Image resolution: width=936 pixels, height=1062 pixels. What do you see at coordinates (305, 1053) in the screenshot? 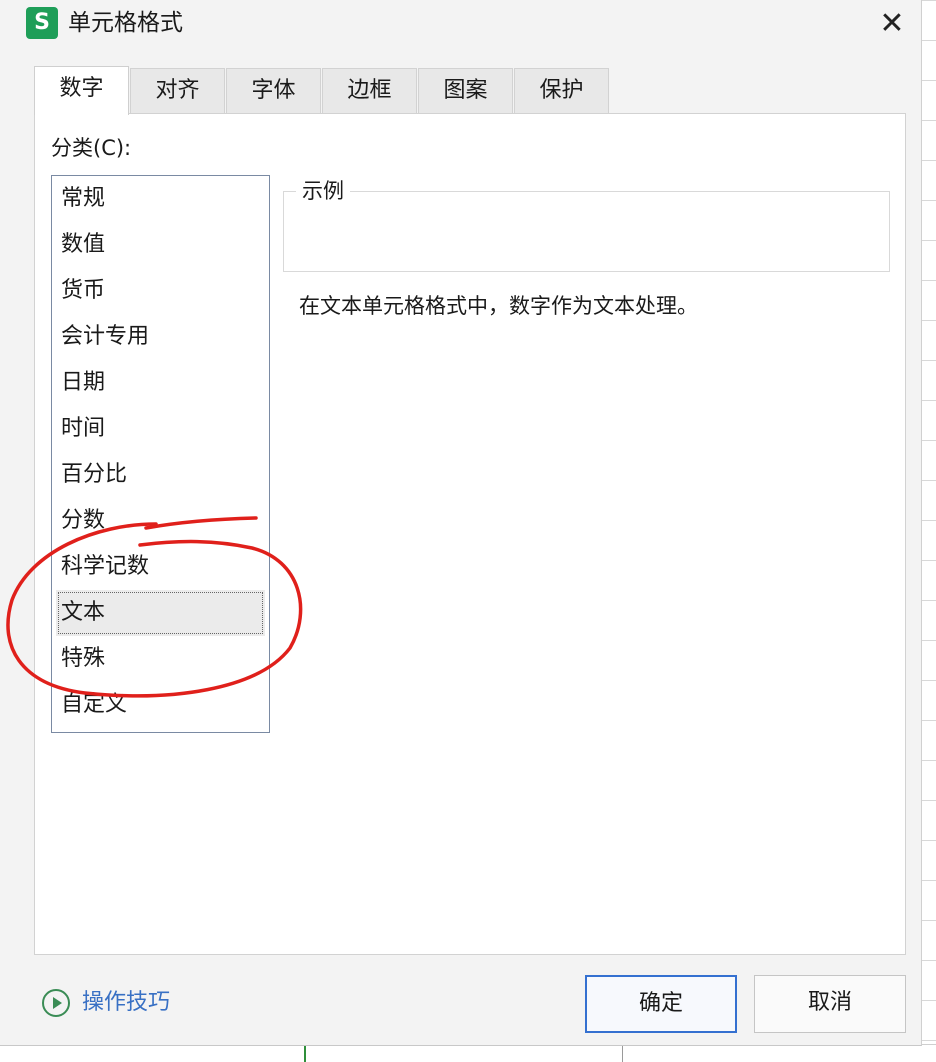
I see `background-gridline-green` at bounding box center [305, 1053].